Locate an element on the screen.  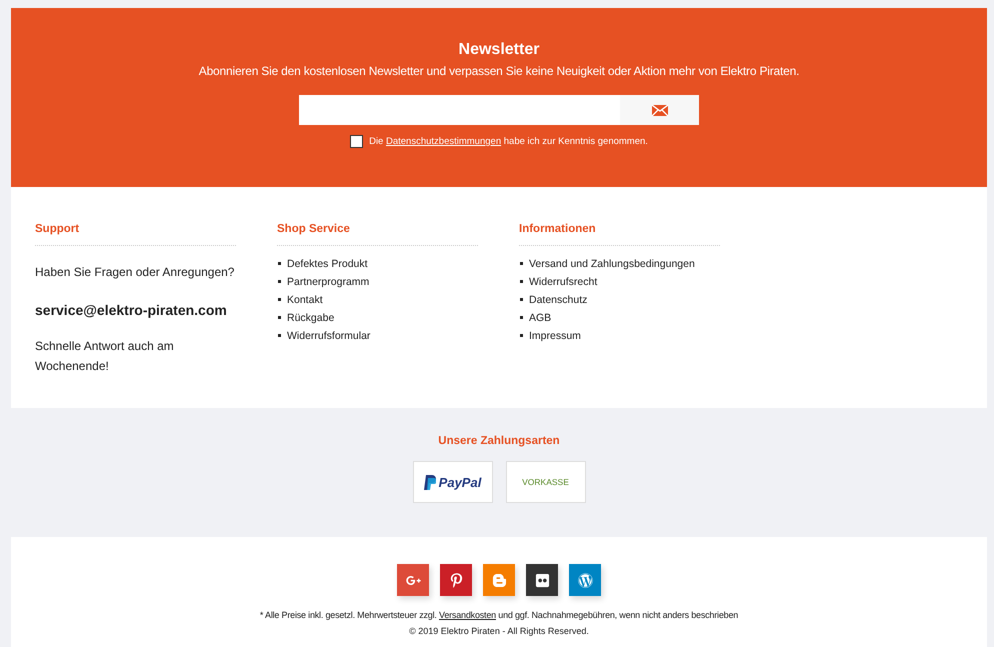
footer-link: Rückgabe is located at coordinates (377, 318).